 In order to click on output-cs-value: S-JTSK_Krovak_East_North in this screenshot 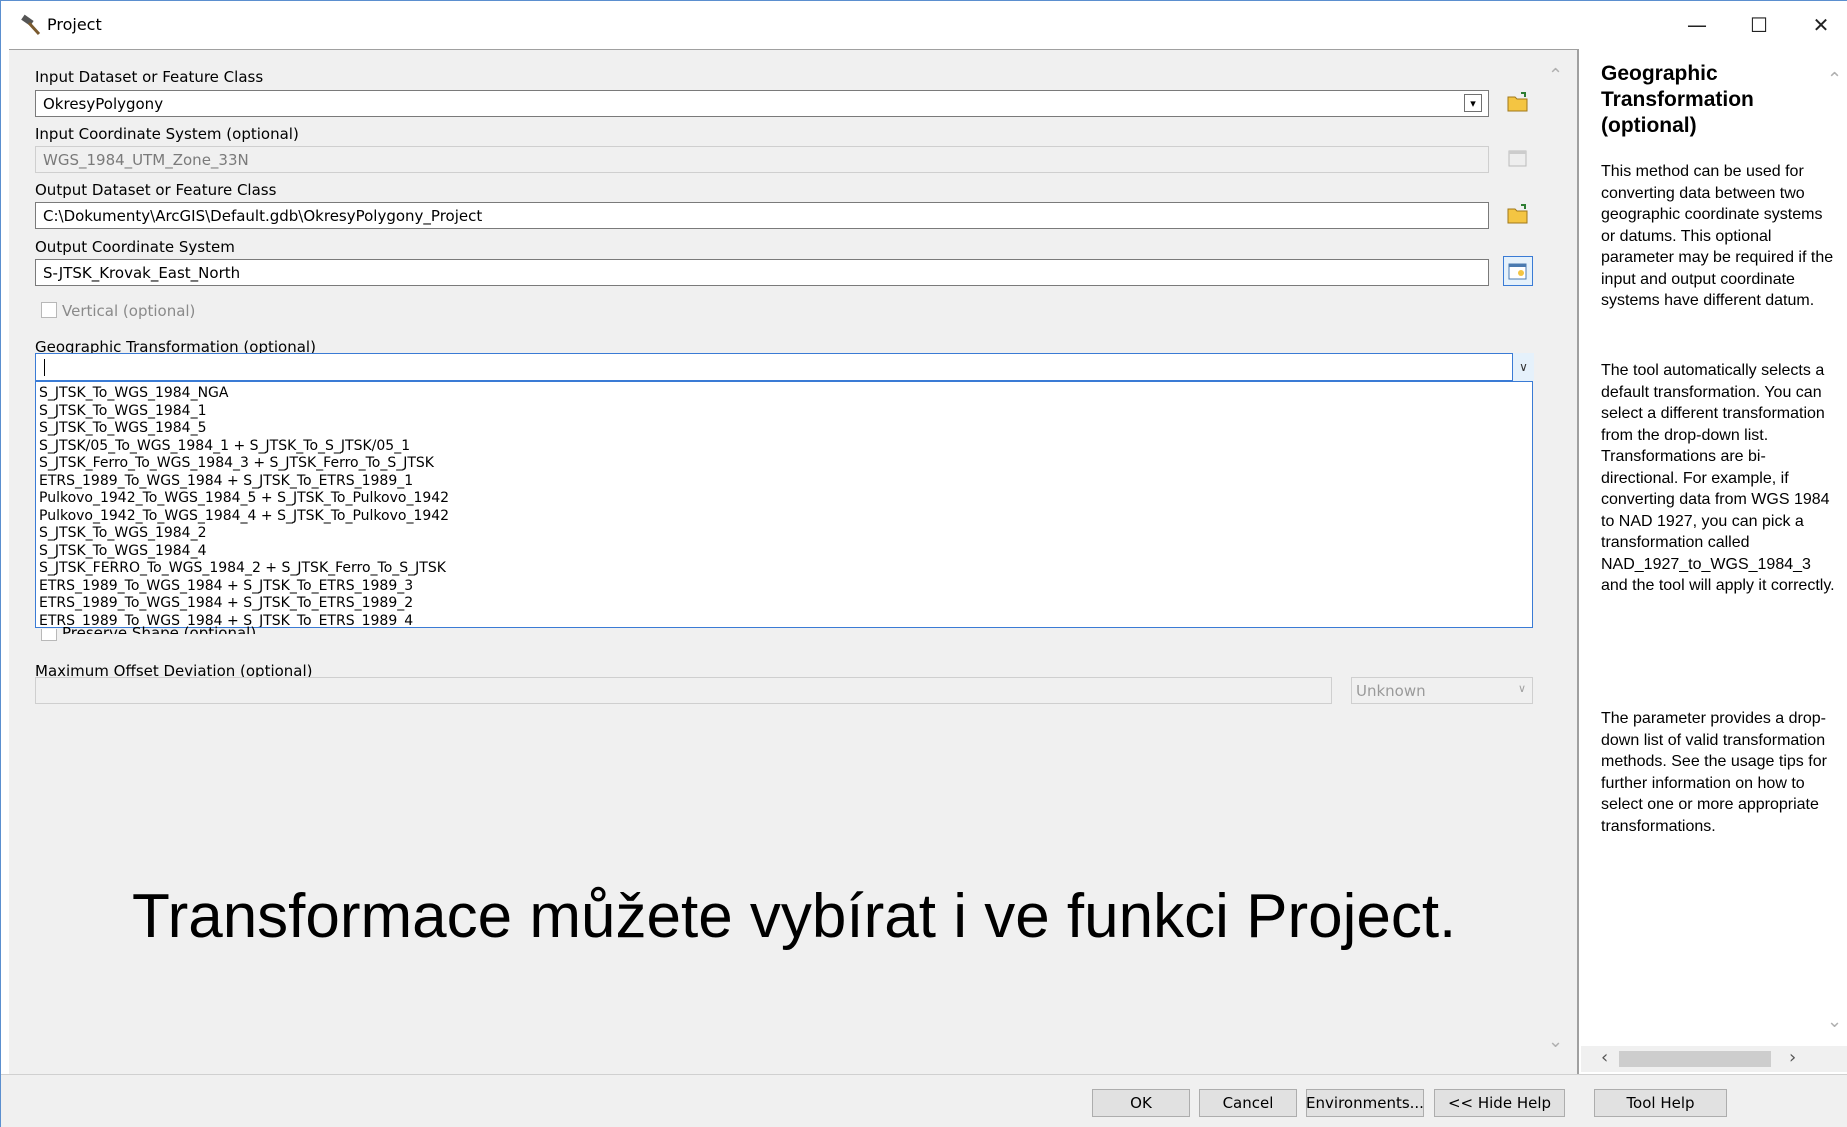, I will do `click(142, 273)`.